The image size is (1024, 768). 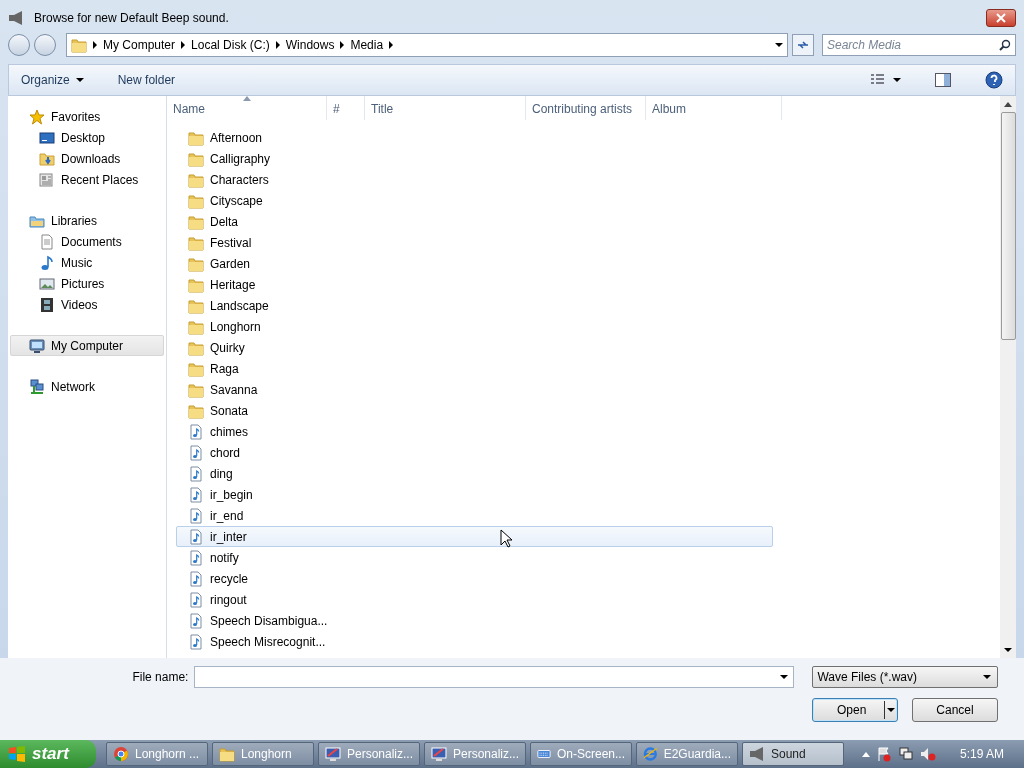 I want to click on file-row: ir_begin, so click(x=474, y=494).